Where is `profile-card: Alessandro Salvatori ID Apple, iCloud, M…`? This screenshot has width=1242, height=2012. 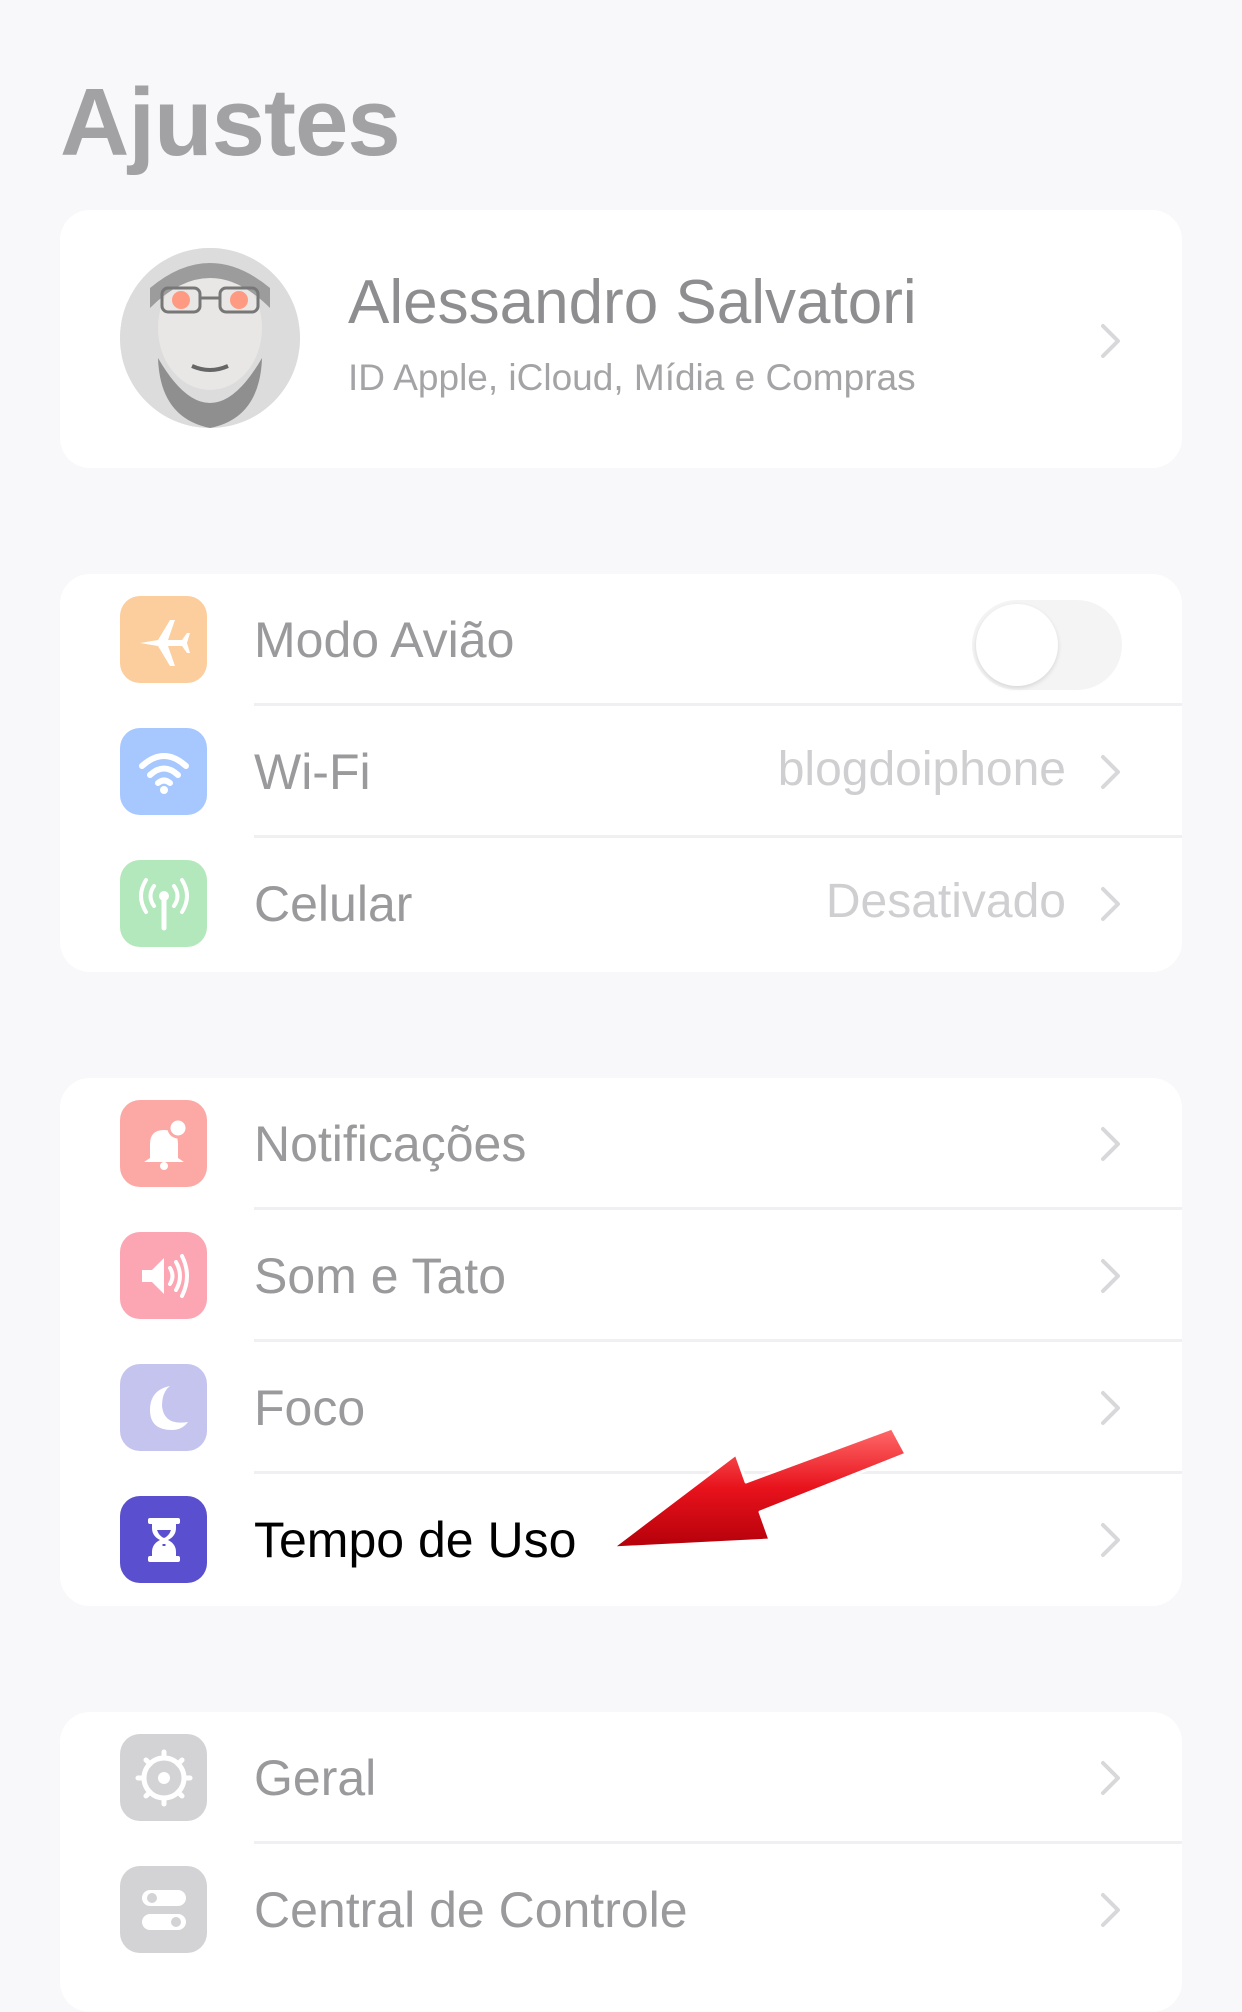
profile-card: Alessandro Salvatori ID Apple, iCloud, M… is located at coordinates (621, 339).